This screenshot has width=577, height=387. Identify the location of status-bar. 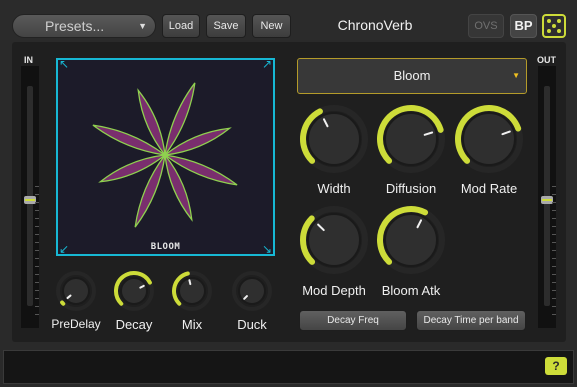
(288, 367).